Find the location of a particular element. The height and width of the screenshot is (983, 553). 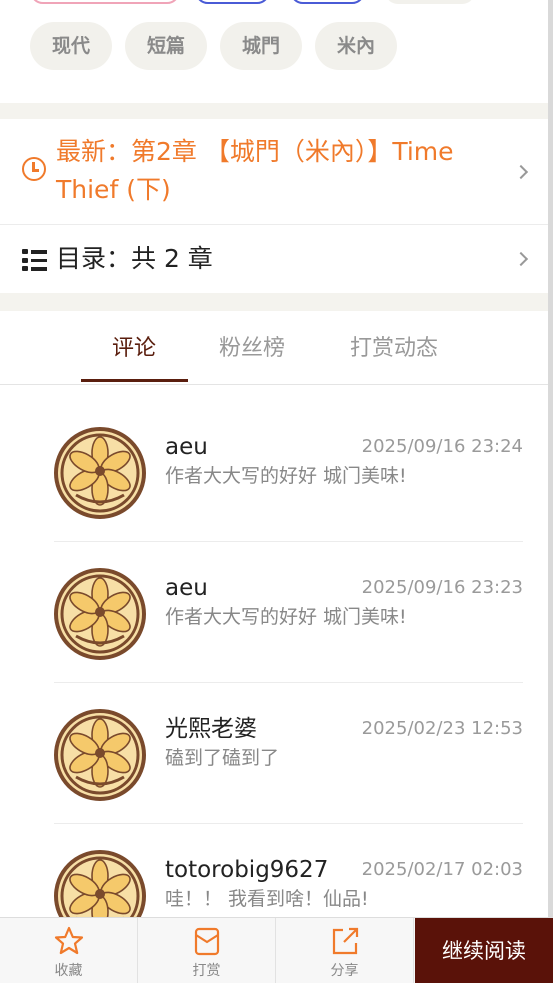

latest-chapter-row: 最新：第2章 【城門（米內）】Time Thief (下) is located at coordinates (274, 172).